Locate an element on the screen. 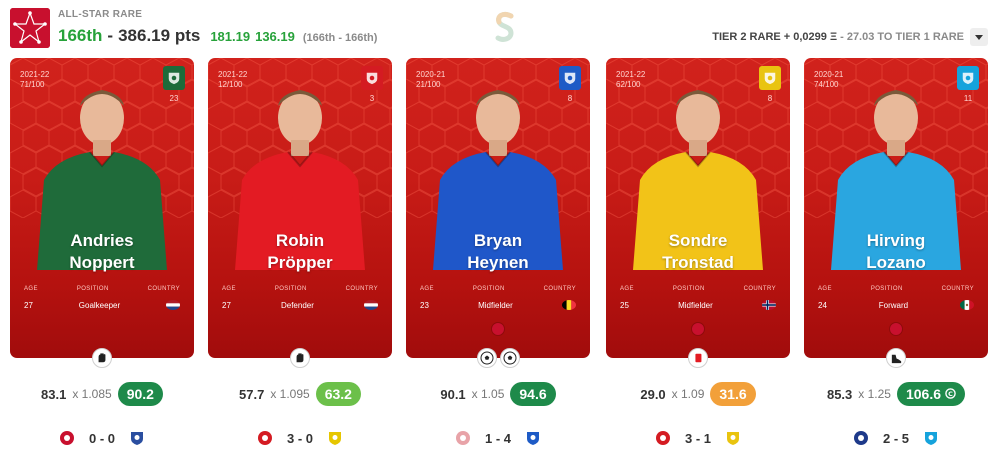  player-age: 24 is located at coordinates (822, 305).